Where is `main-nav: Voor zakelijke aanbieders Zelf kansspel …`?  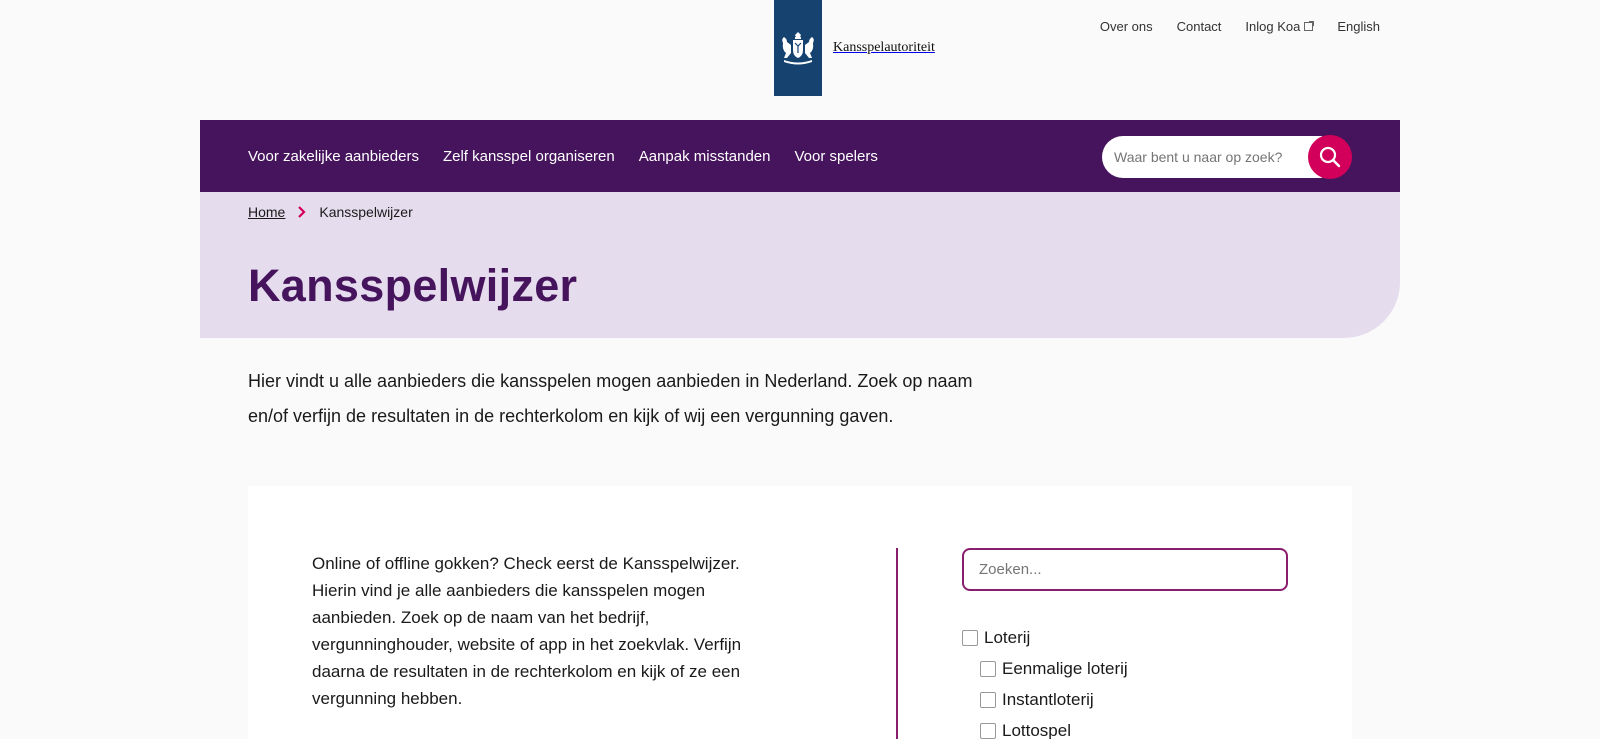 main-nav: Voor zakelijke aanbieders Zelf kansspel … is located at coordinates (800, 156).